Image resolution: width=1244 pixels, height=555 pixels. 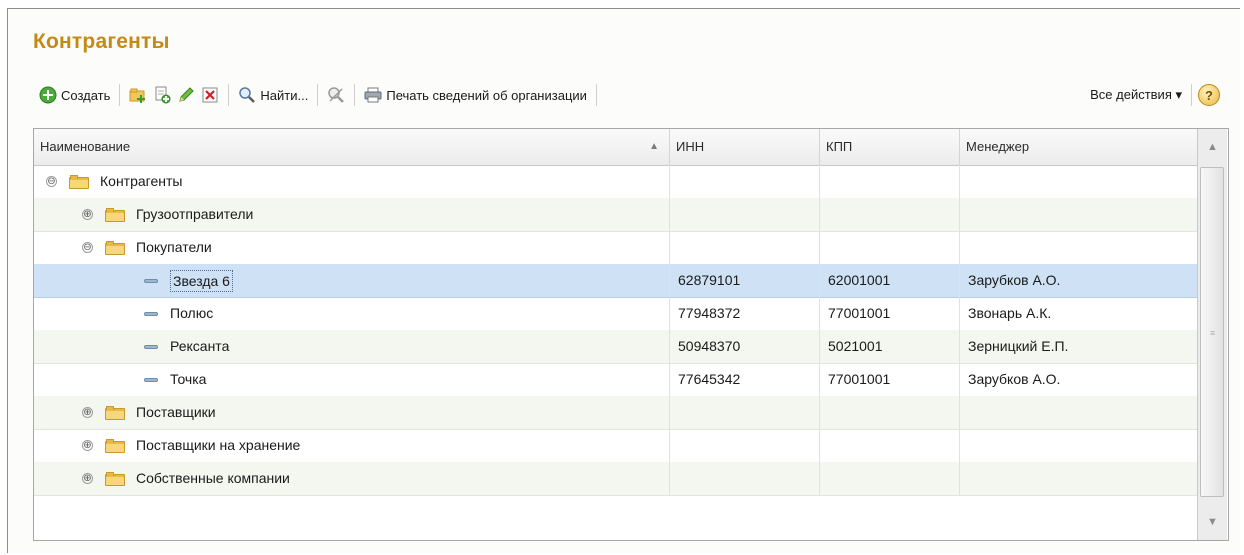 I want to click on tree-node: ⊖ Контрагенты, so click(x=114, y=181).